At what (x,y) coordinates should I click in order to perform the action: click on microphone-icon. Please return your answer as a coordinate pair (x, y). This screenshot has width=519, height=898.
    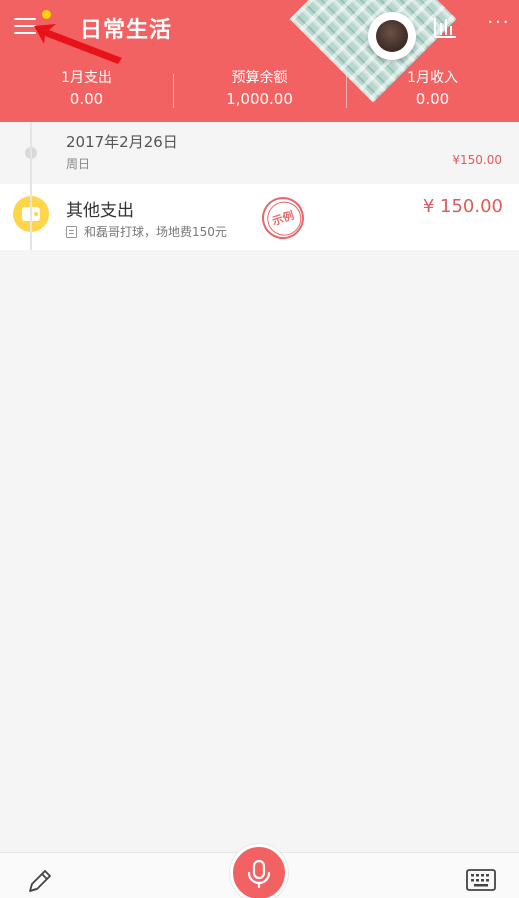
    Looking at the image, I should click on (259, 874).